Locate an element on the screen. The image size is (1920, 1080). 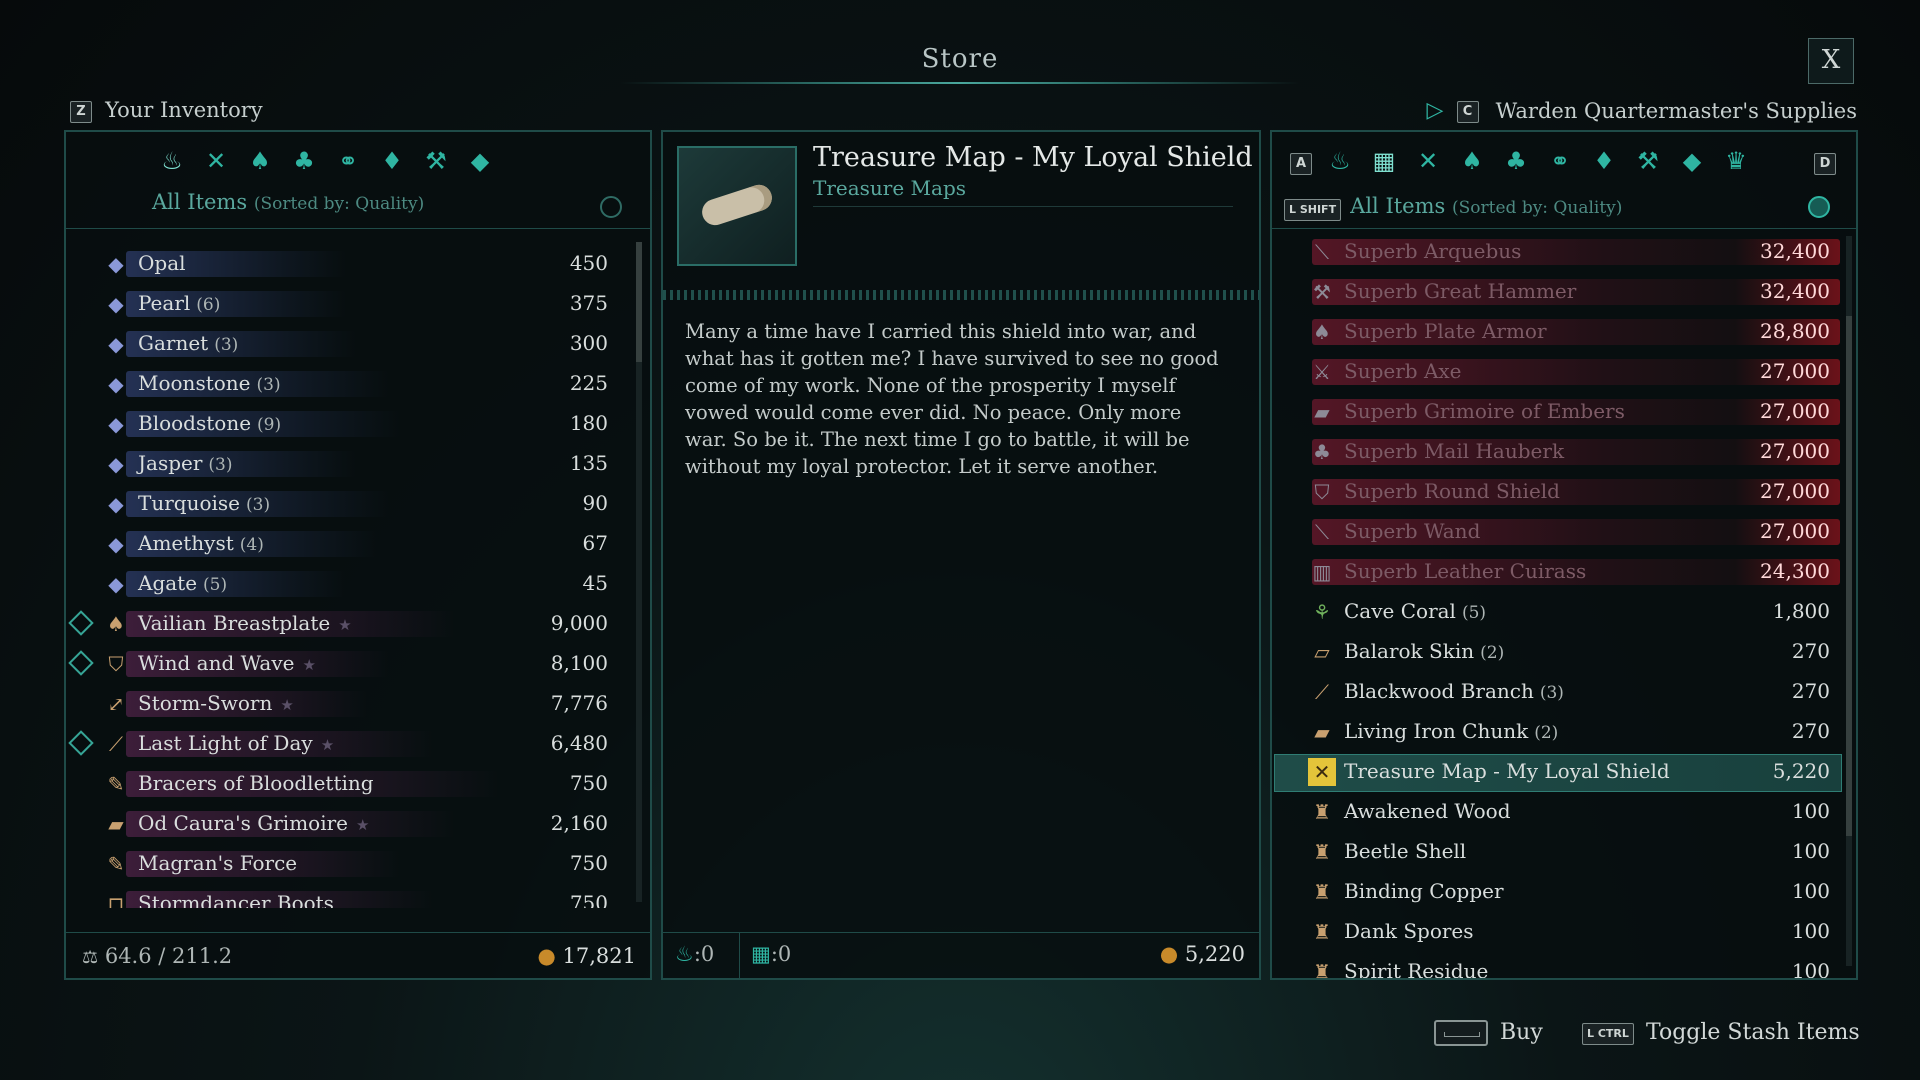
item-price: 750 is located at coordinates (588, 783).